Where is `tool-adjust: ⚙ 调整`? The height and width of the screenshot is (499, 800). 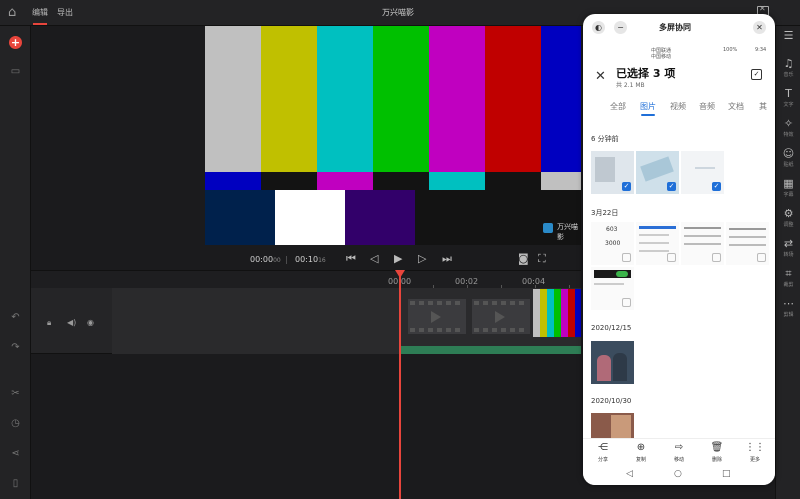
tool-adjust: ⚙ 调整 is located at coordinates (788, 218).